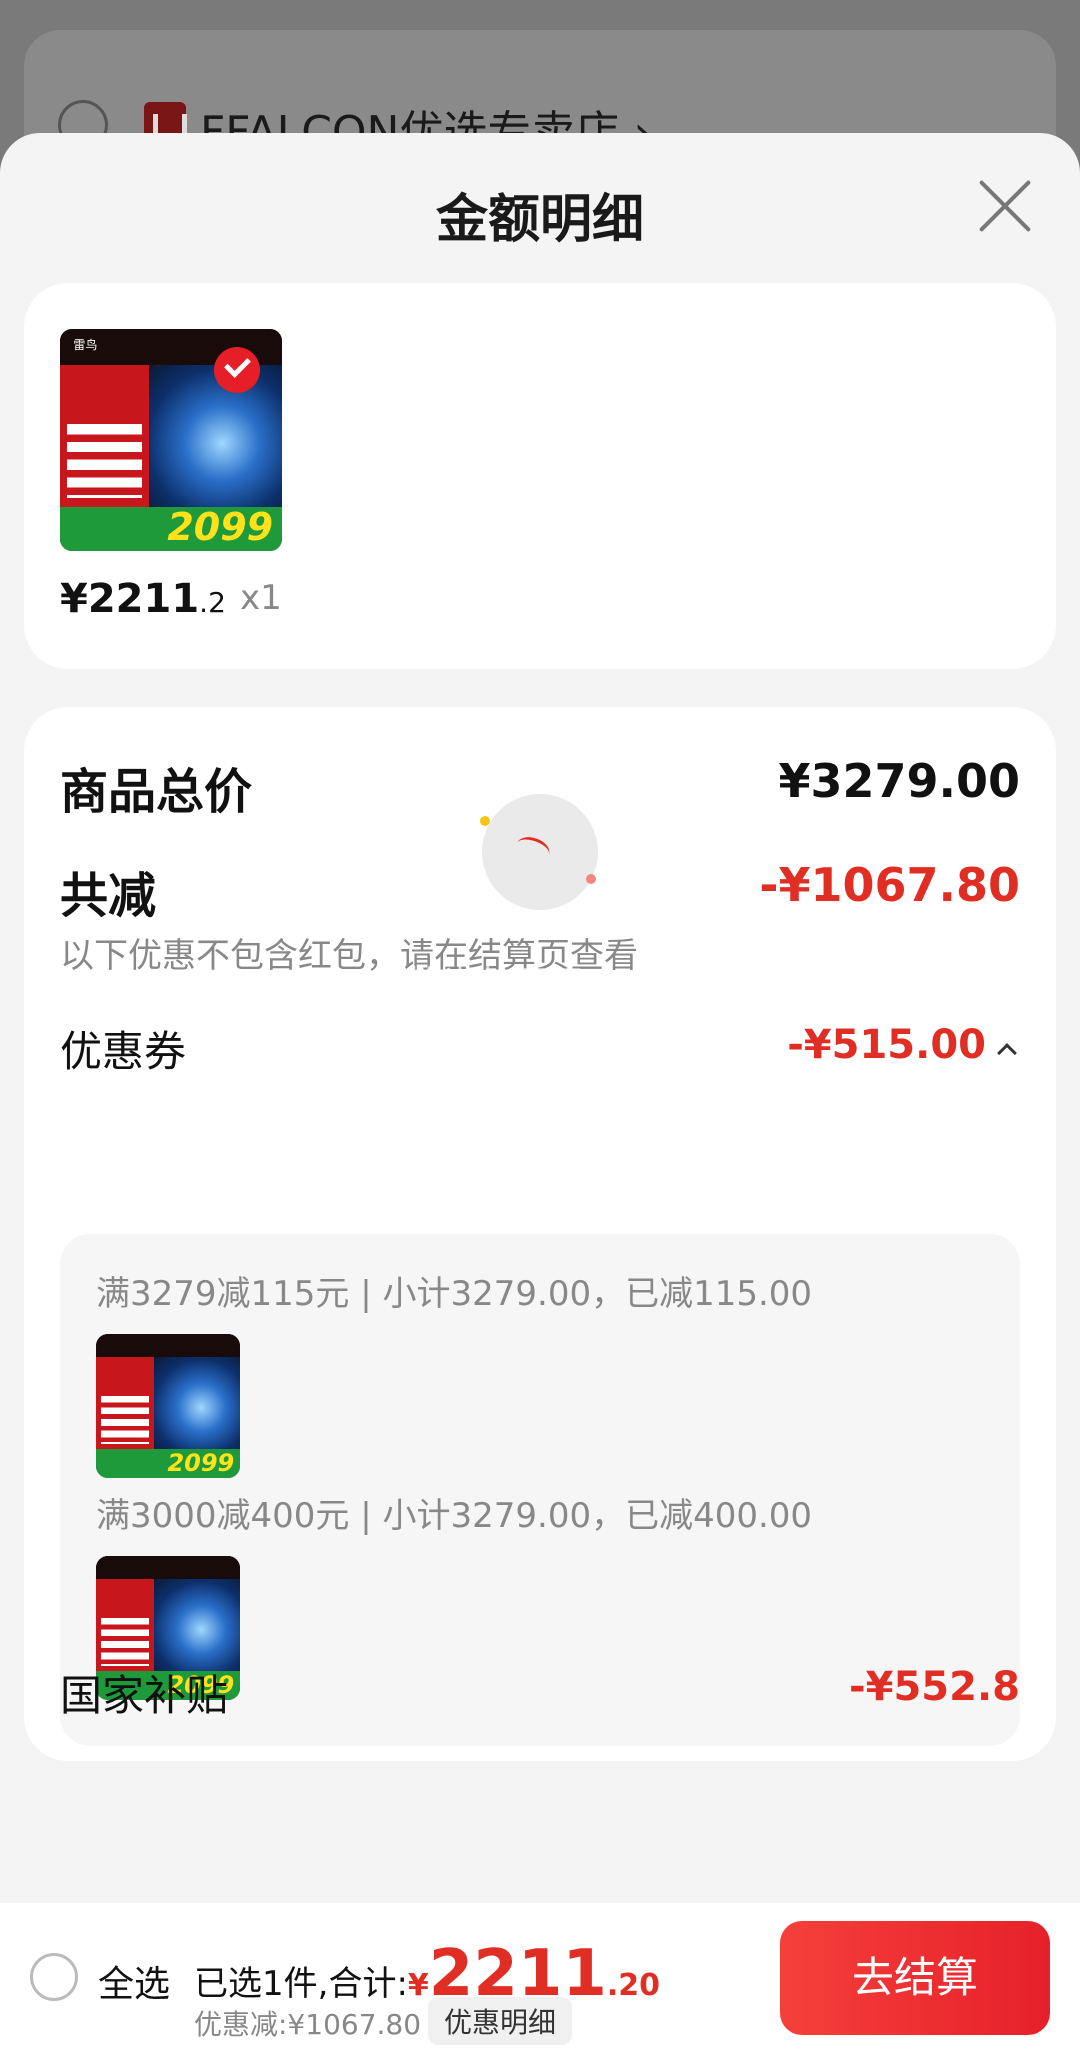 The image size is (1080, 2053). I want to click on product-quantity: x1, so click(261, 598).